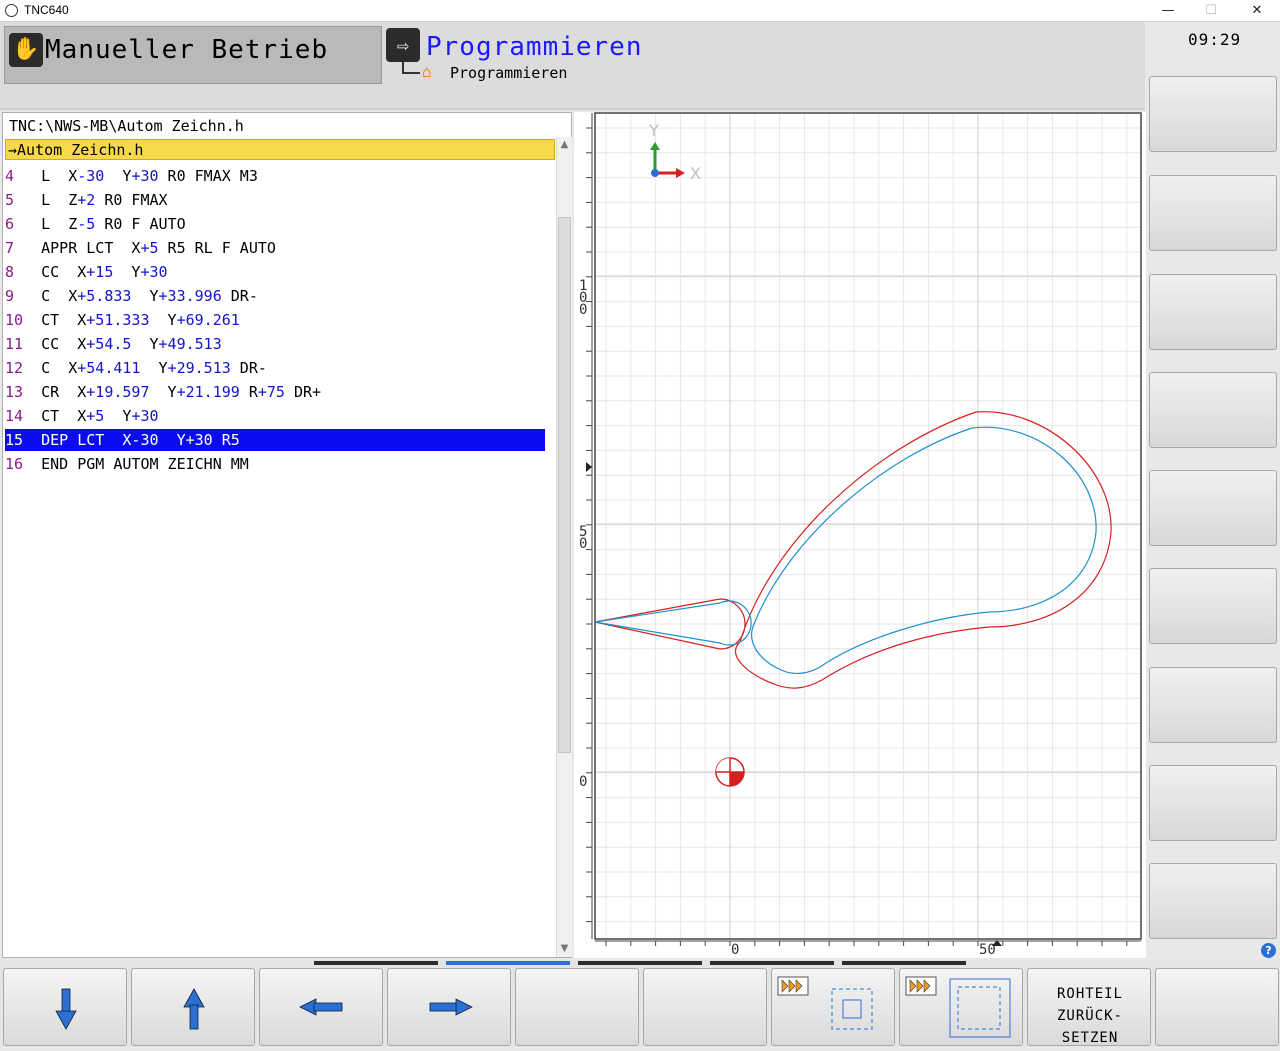  I want to click on line-number: 7, so click(10, 248).